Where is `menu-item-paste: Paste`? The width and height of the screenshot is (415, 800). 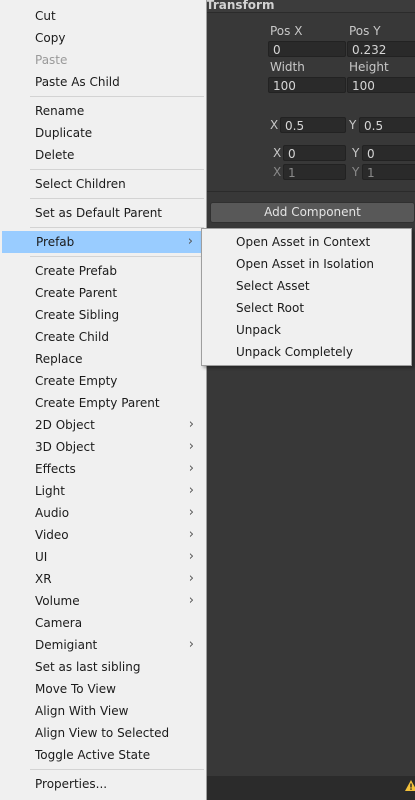 menu-item-paste: Paste is located at coordinates (103, 60).